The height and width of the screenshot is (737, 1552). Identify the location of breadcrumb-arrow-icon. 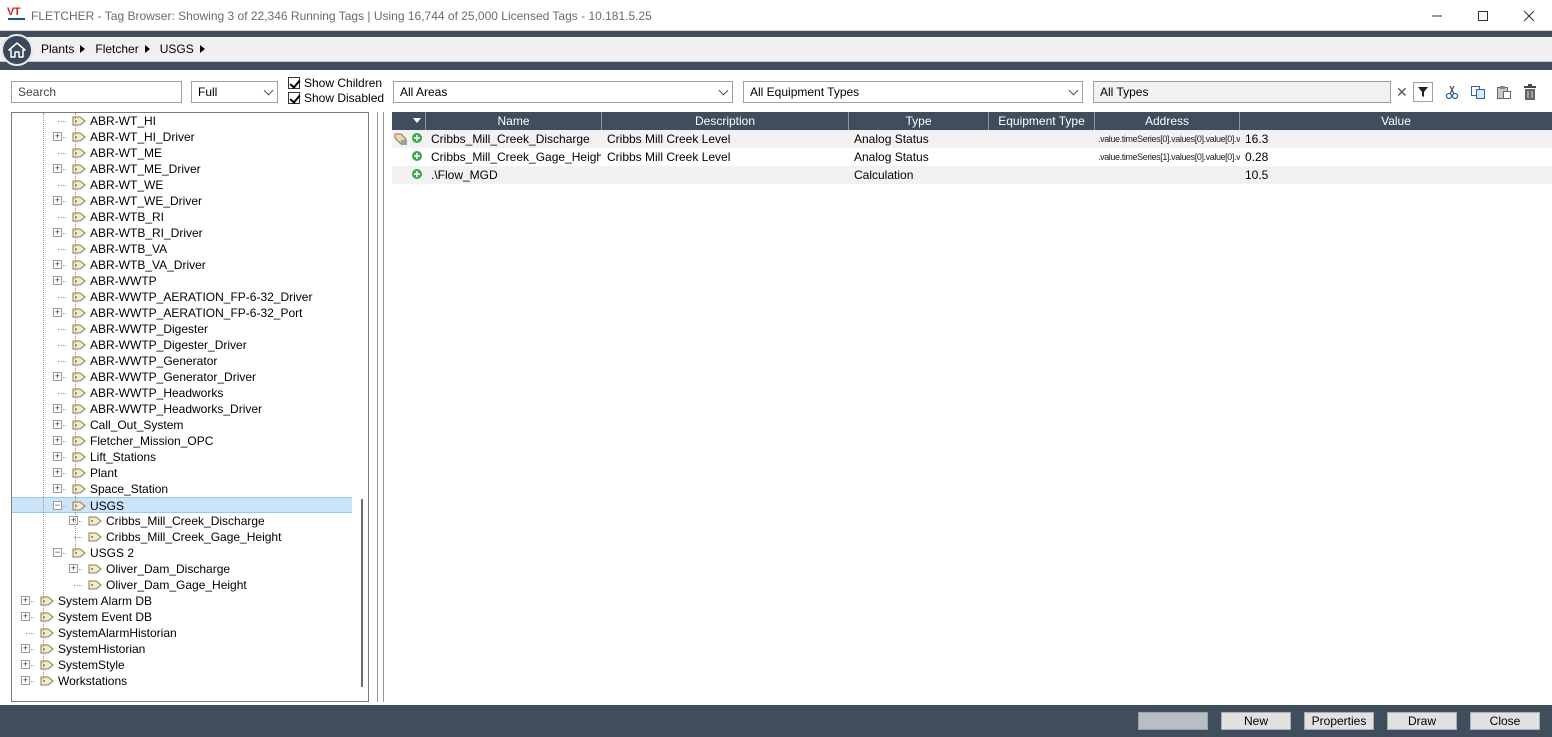
(202, 49).